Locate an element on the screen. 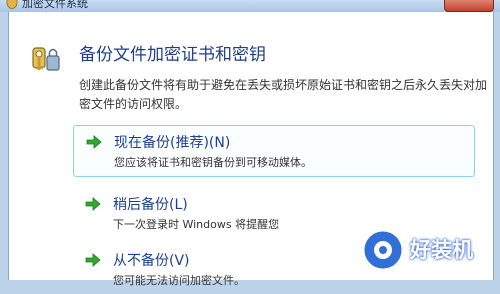 Image resolution: width=500 pixels, height=294 pixels. watermark-text: 好装机 is located at coordinates (441, 250).